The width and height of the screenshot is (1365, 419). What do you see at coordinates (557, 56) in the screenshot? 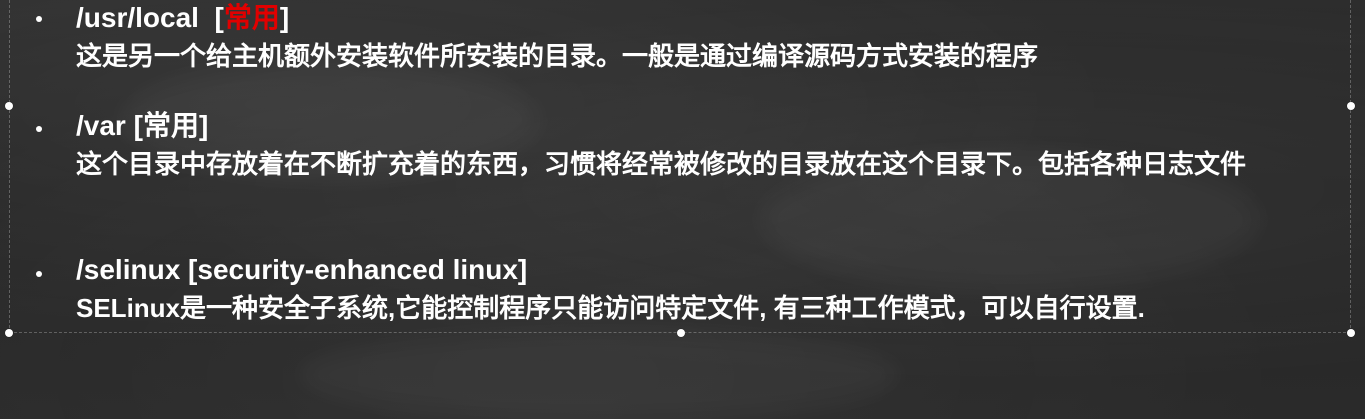
I see `directory-description: 这是另一个给主机额外安装软件所安装的目录。一般是通过编译源码方式安装的程序` at bounding box center [557, 56].